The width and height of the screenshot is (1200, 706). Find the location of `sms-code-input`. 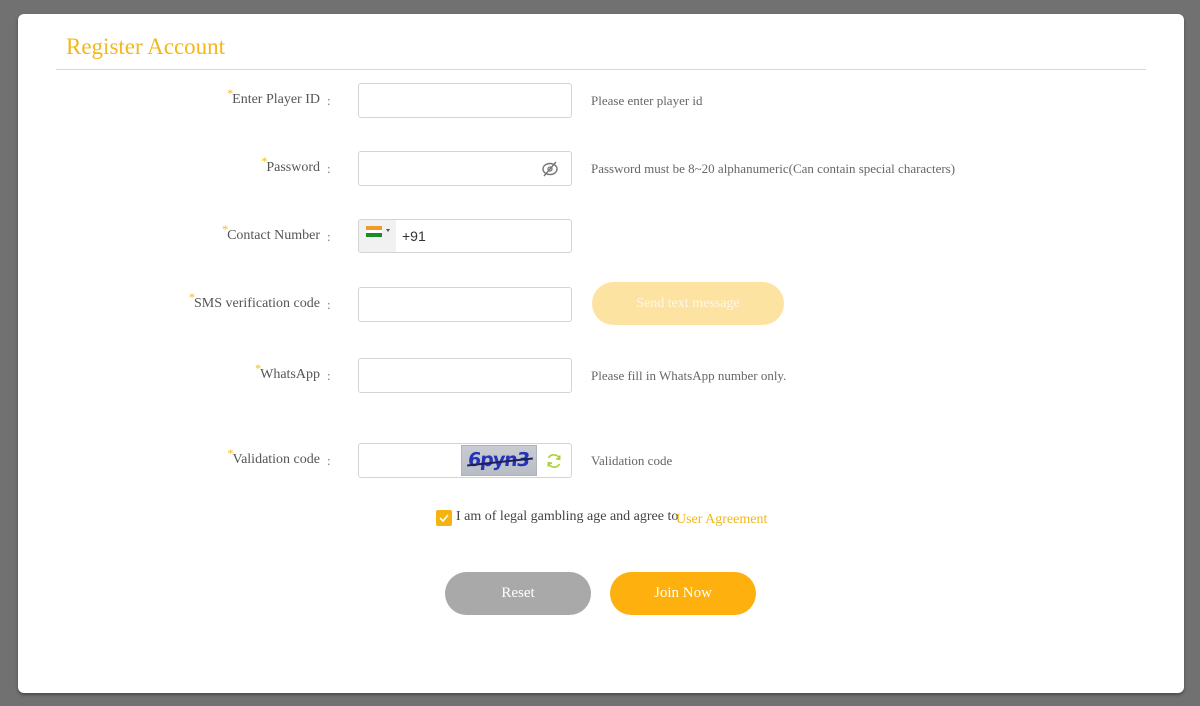

sms-code-input is located at coordinates (465, 304).